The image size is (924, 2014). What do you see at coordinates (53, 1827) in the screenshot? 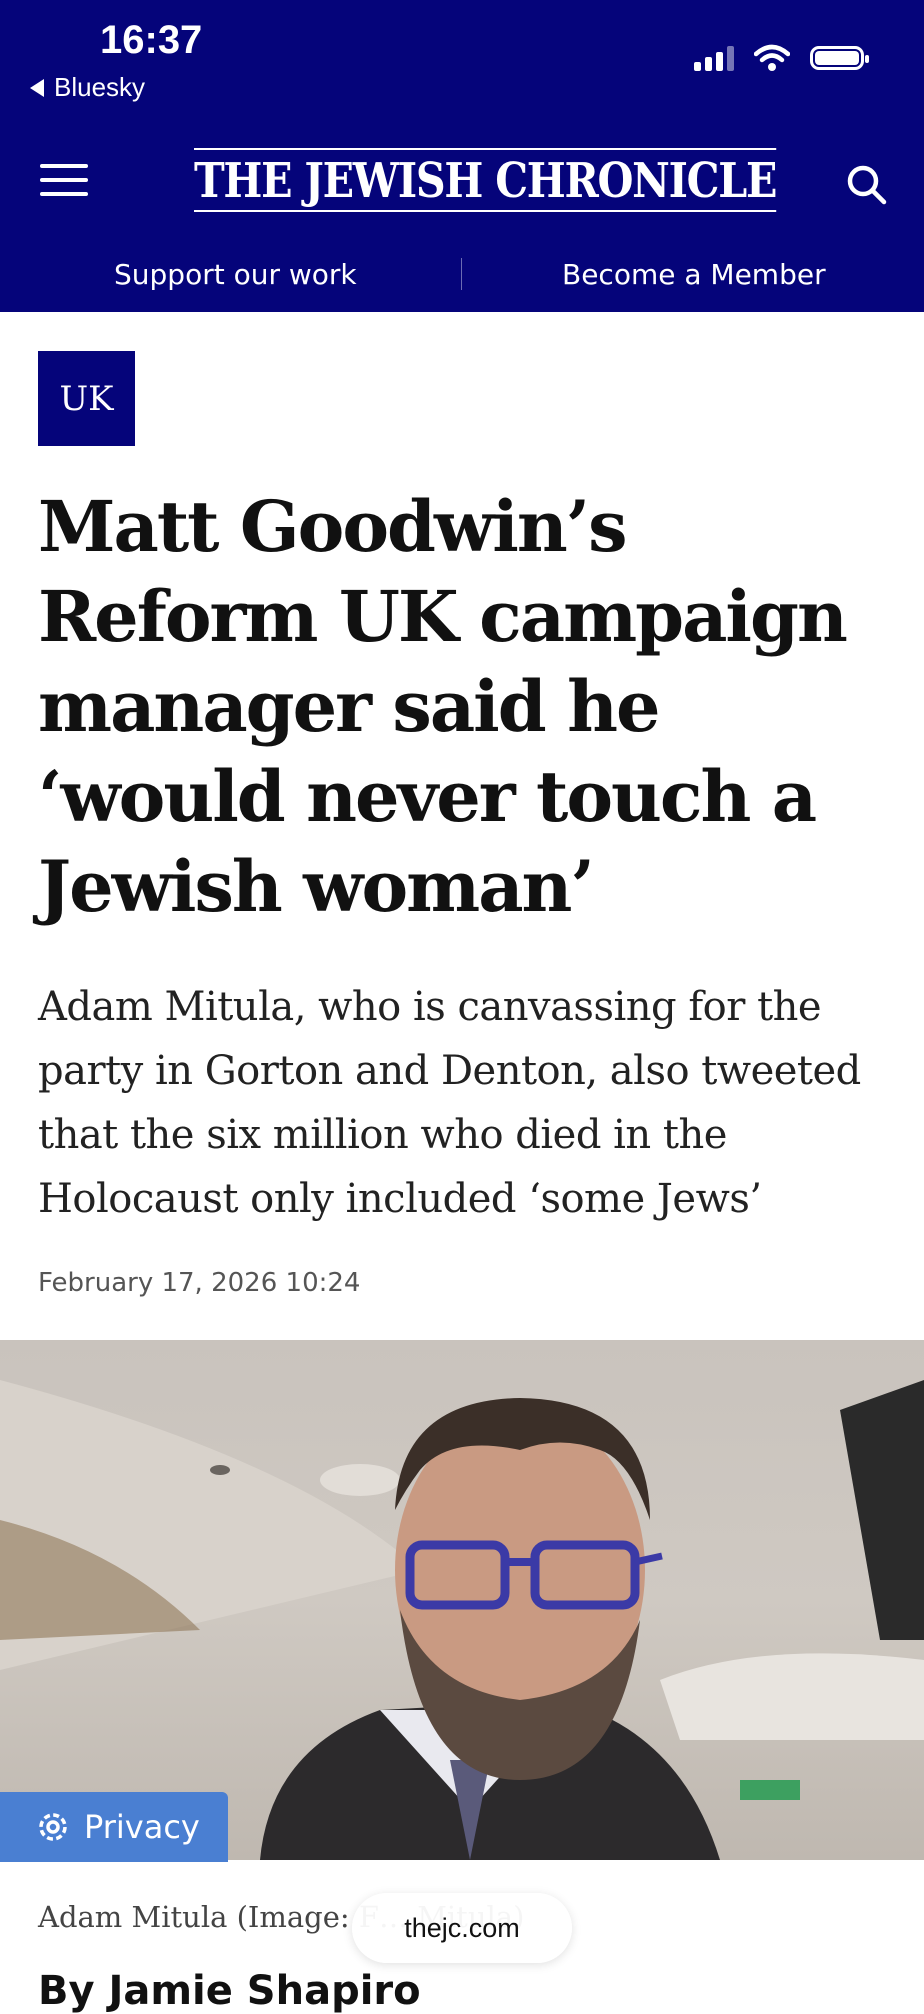
I see `gear-icon` at bounding box center [53, 1827].